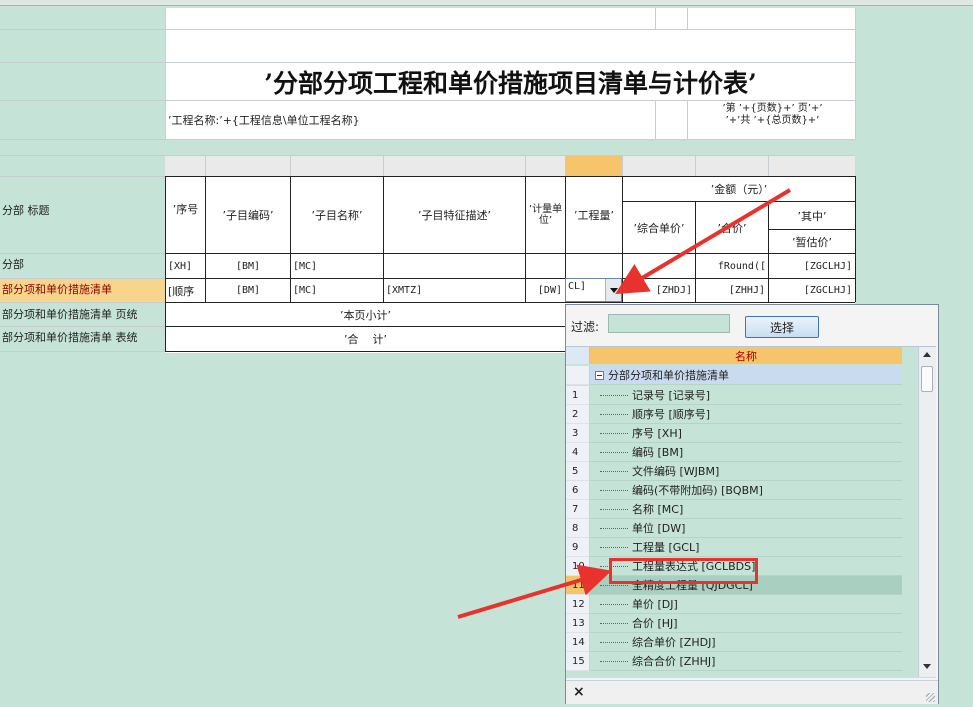 The image size is (973, 707). I want to click on arrow-to-dropdown, so click(703, 241).